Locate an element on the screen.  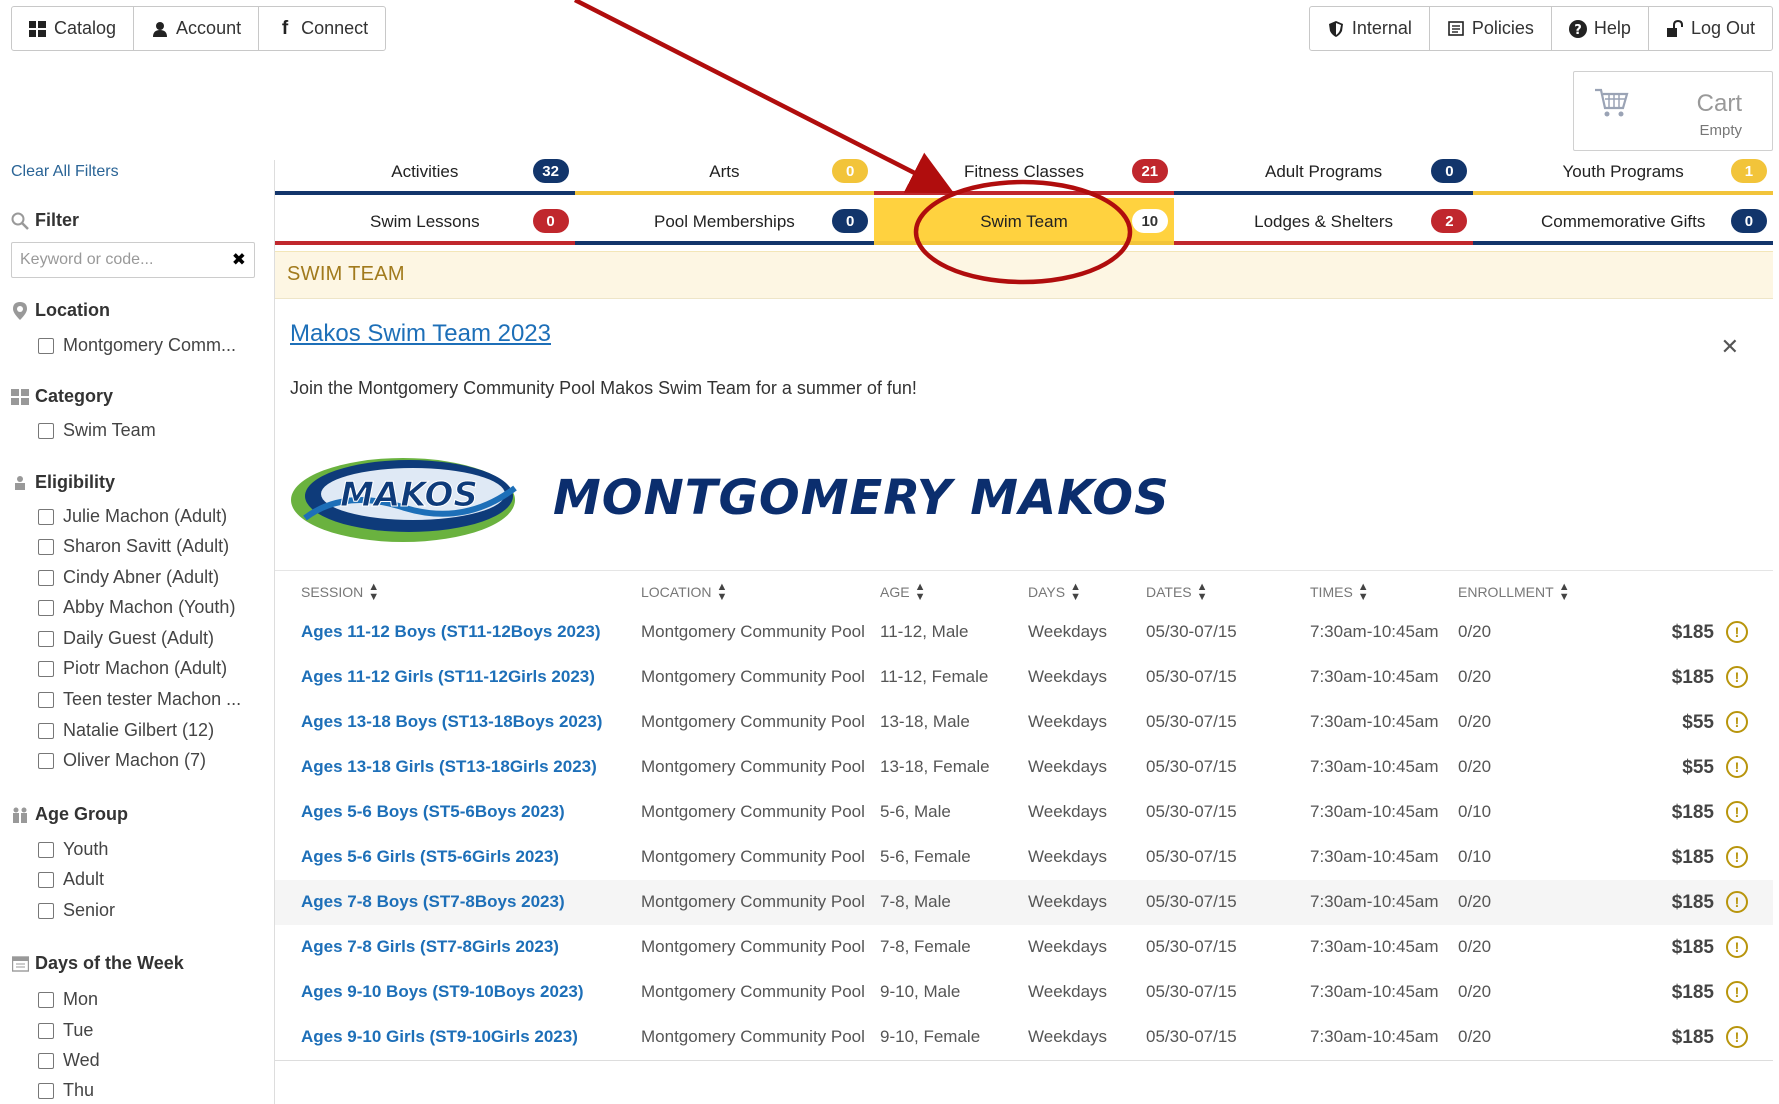
account-button: Account is located at coordinates (197, 28).